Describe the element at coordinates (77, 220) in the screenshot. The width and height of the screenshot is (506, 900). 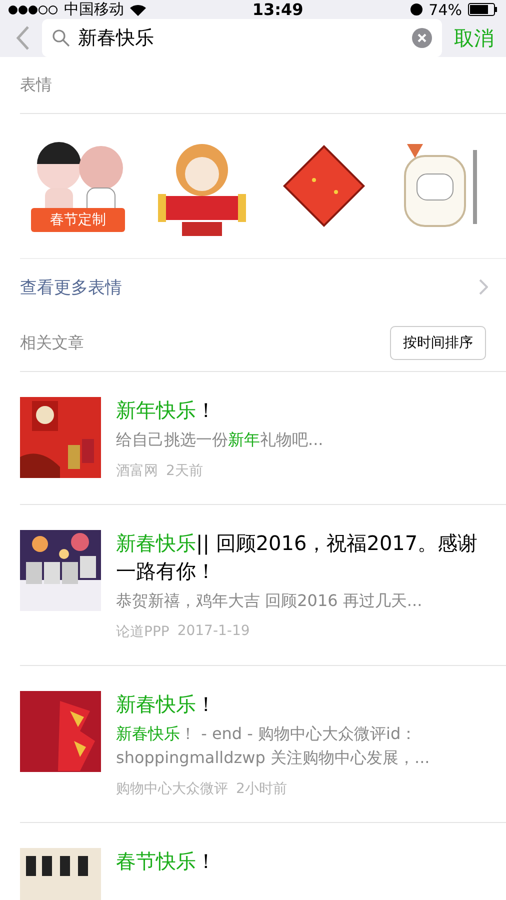
I see `sticker-badge: 春节定制` at that location.